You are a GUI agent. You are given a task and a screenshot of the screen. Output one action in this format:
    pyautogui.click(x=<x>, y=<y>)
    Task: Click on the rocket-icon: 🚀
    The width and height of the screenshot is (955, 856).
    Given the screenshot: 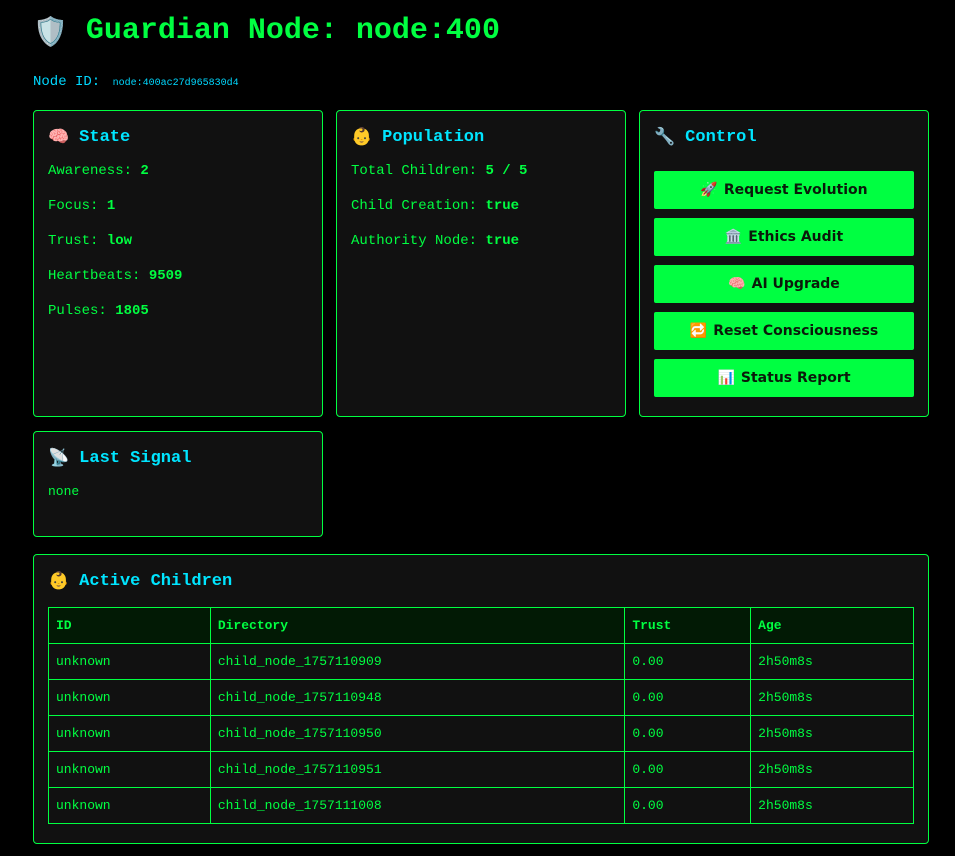 What is the action you would take?
    pyautogui.click(x=709, y=190)
    